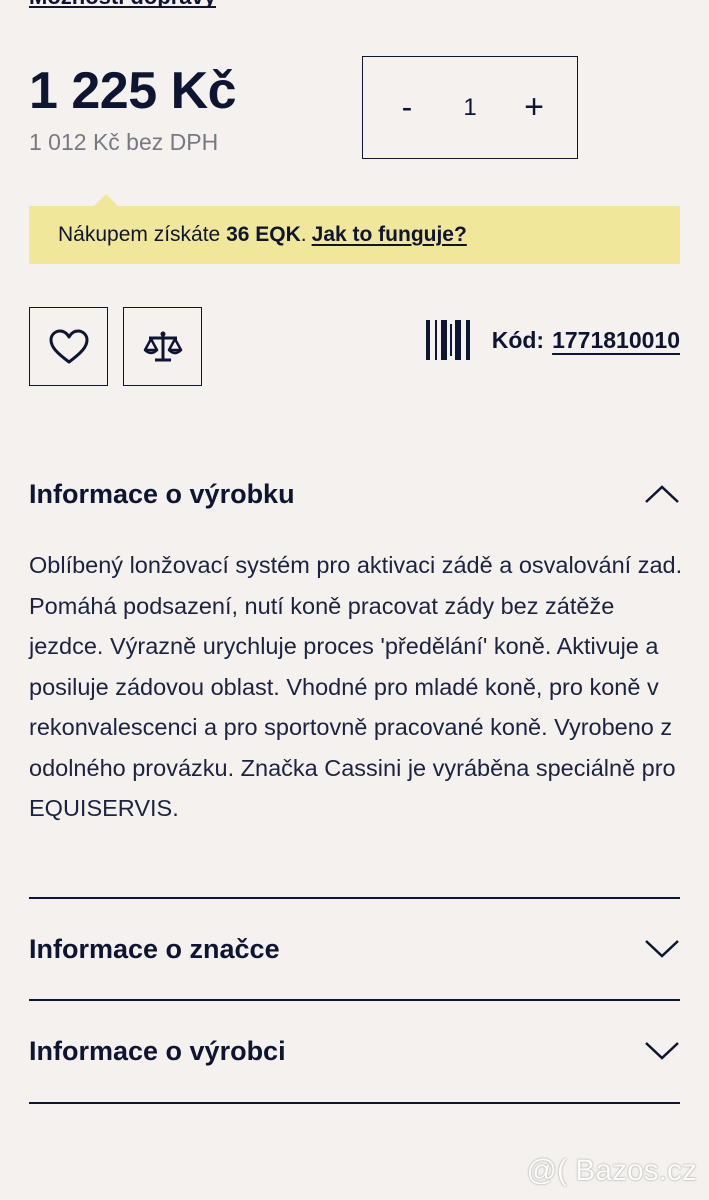  What do you see at coordinates (389, 235) in the screenshot?
I see `how-it-works-link: Jak to funguje?` at bounding box center [389, 235].